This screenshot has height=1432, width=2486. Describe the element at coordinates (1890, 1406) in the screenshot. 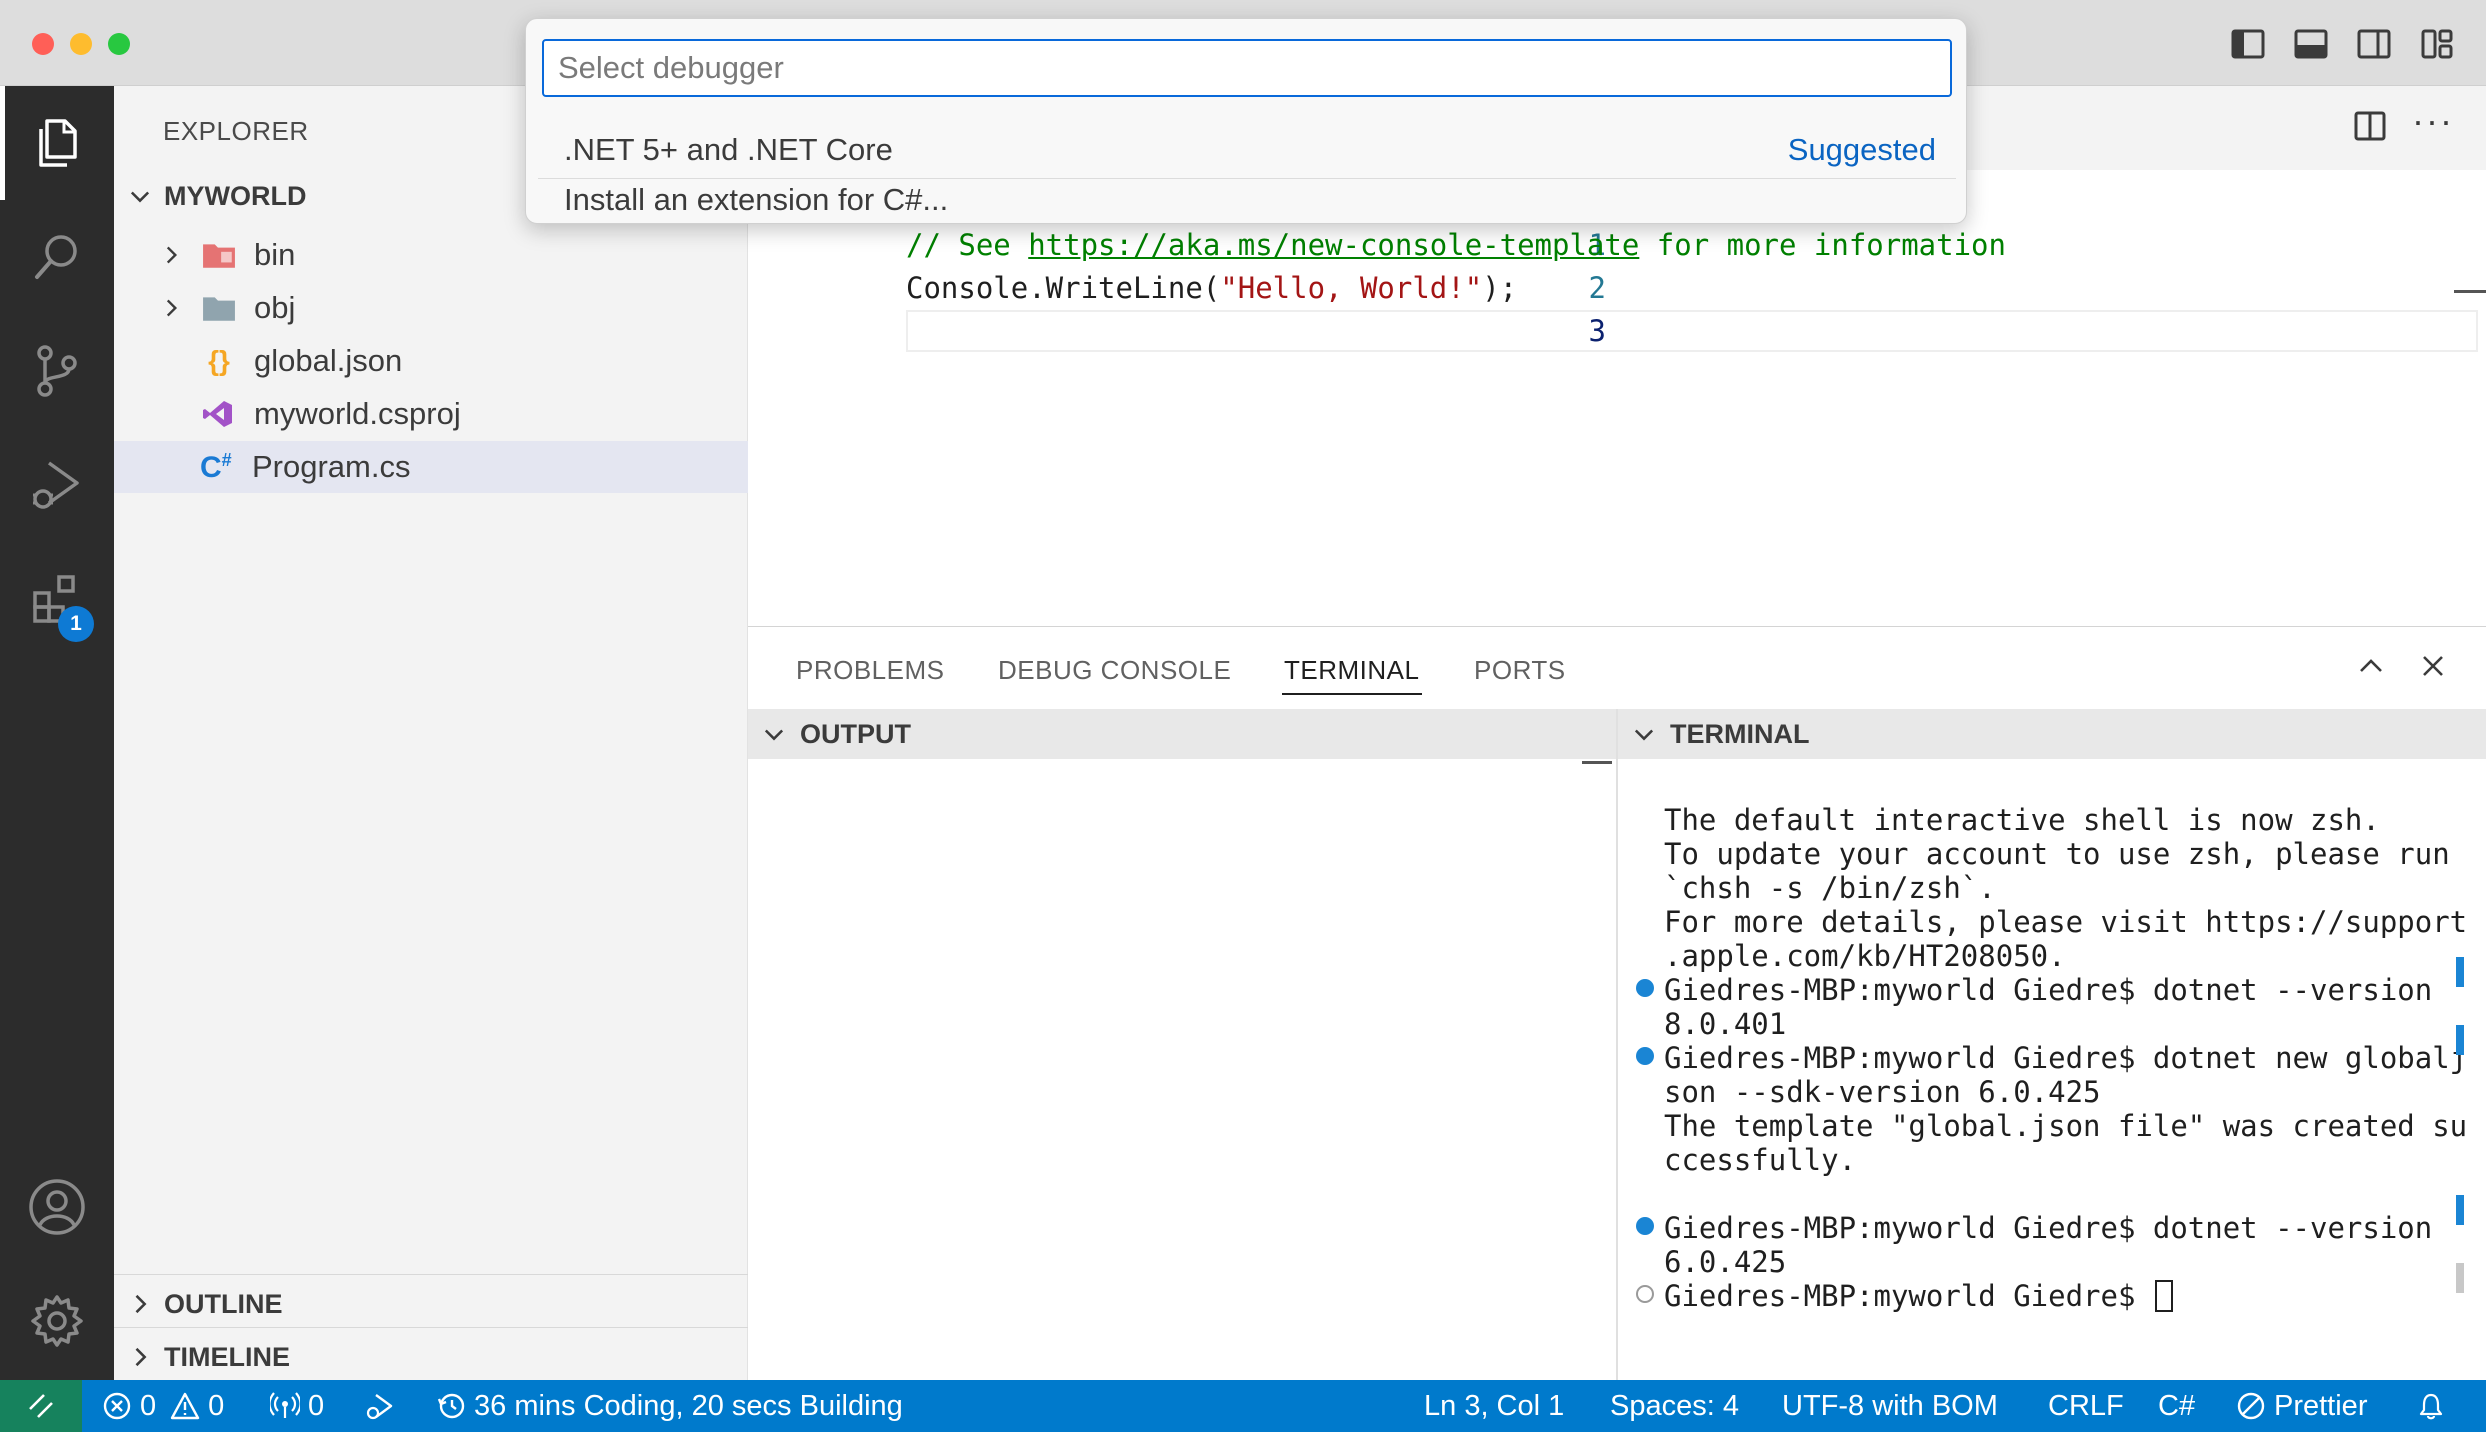

I see `encoding: UTF-8 with BOM` at that location.